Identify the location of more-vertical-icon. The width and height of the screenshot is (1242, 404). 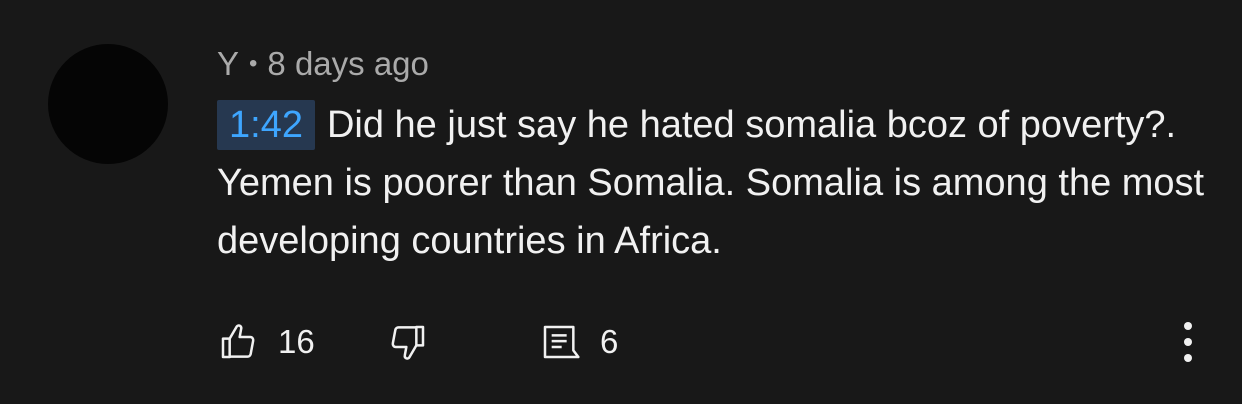
(1188, 326).